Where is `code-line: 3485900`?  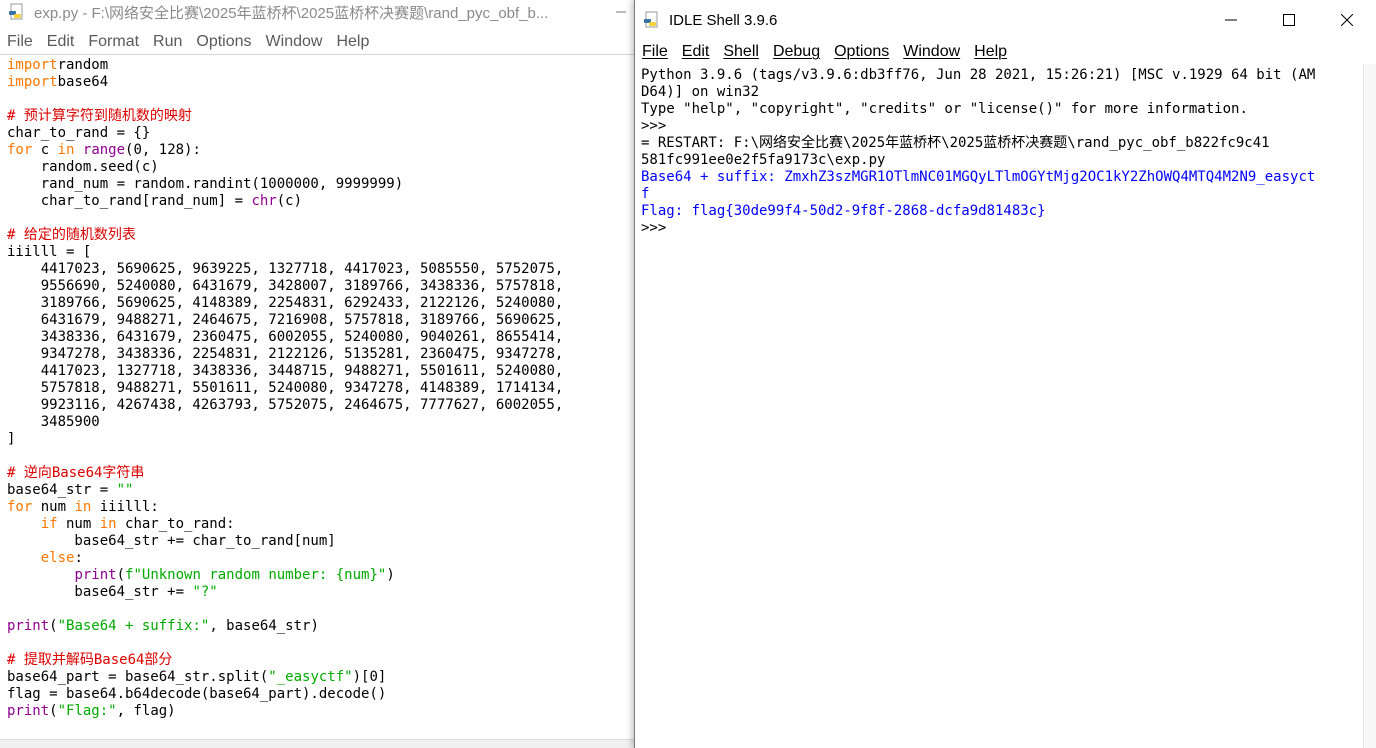 code-line: 3485900 is located at coordinates (320, 422).